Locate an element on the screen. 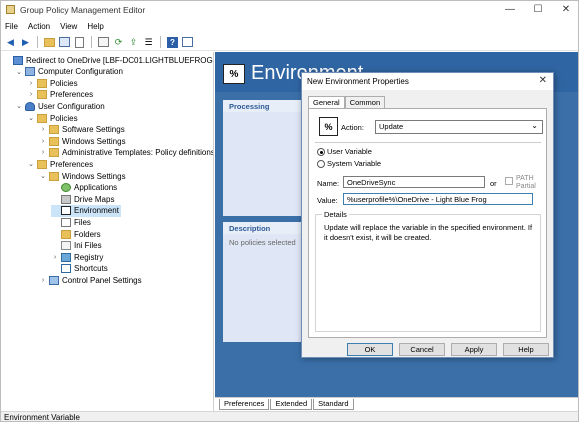 Image resolution: width=579 pixels, height=422 pixels. close-button: ✕ is located at coordinates (565, 9).